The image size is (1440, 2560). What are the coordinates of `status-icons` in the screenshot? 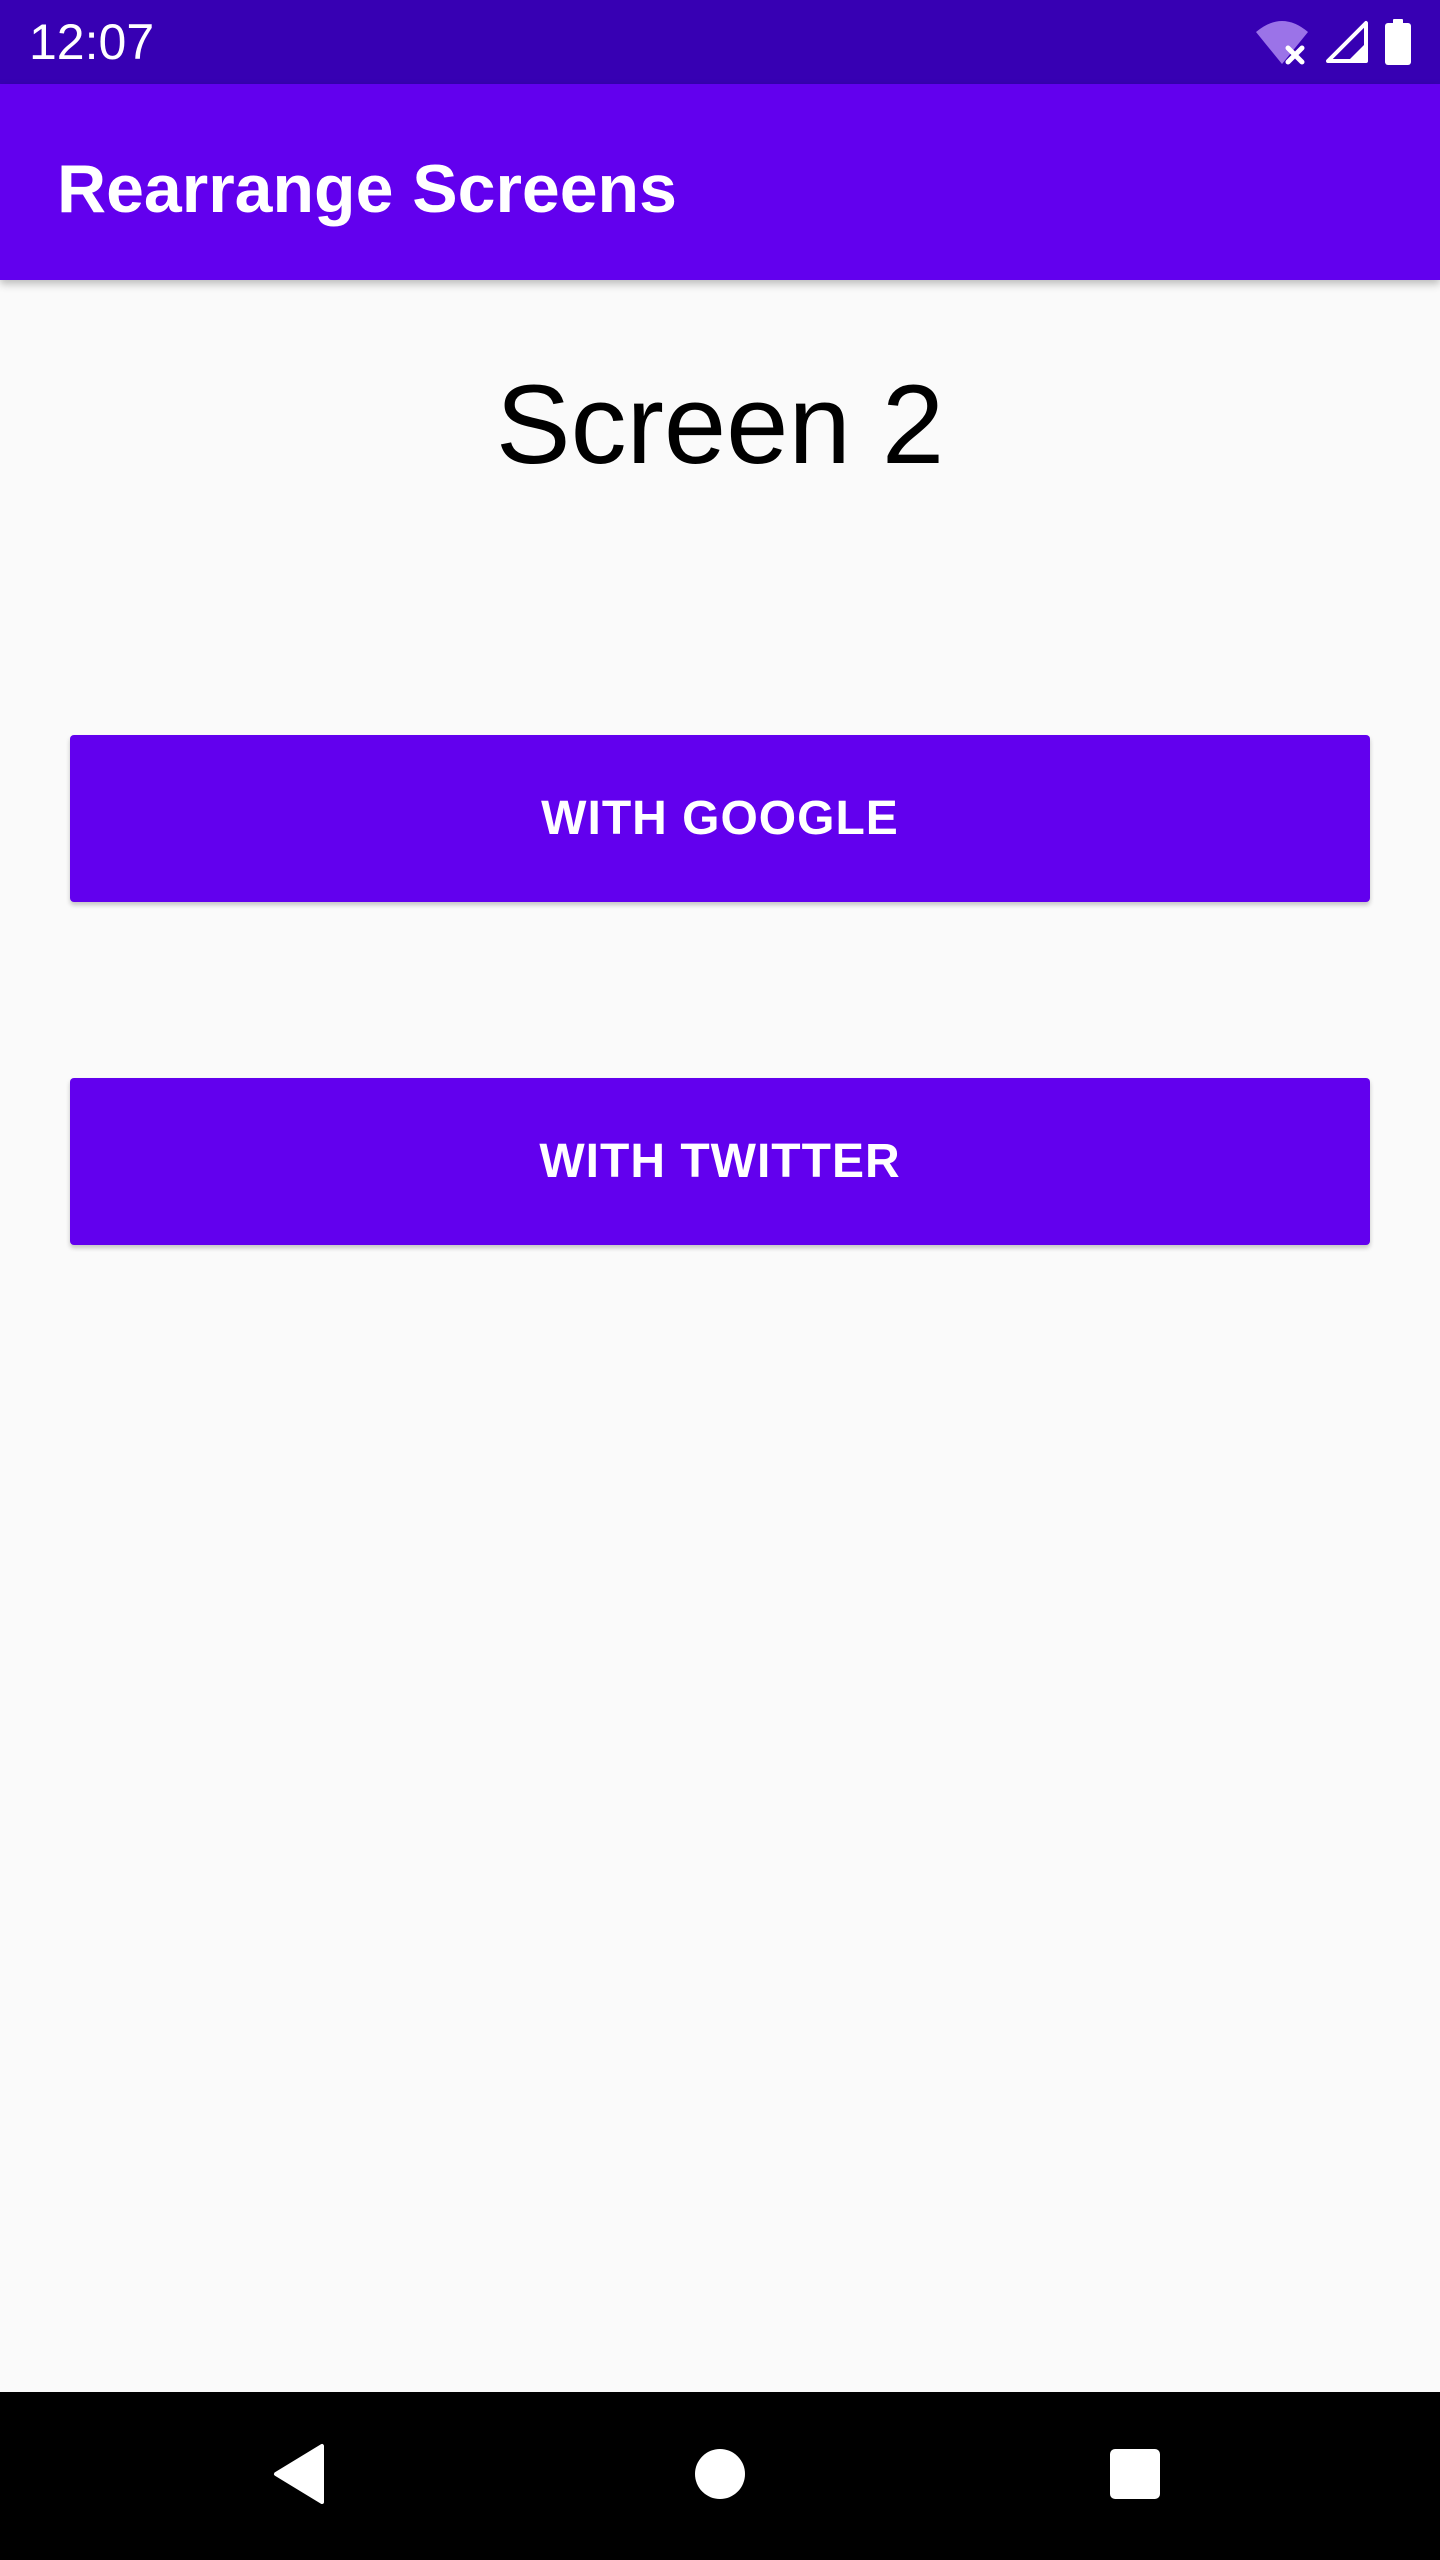 It's located at (1333, 42).